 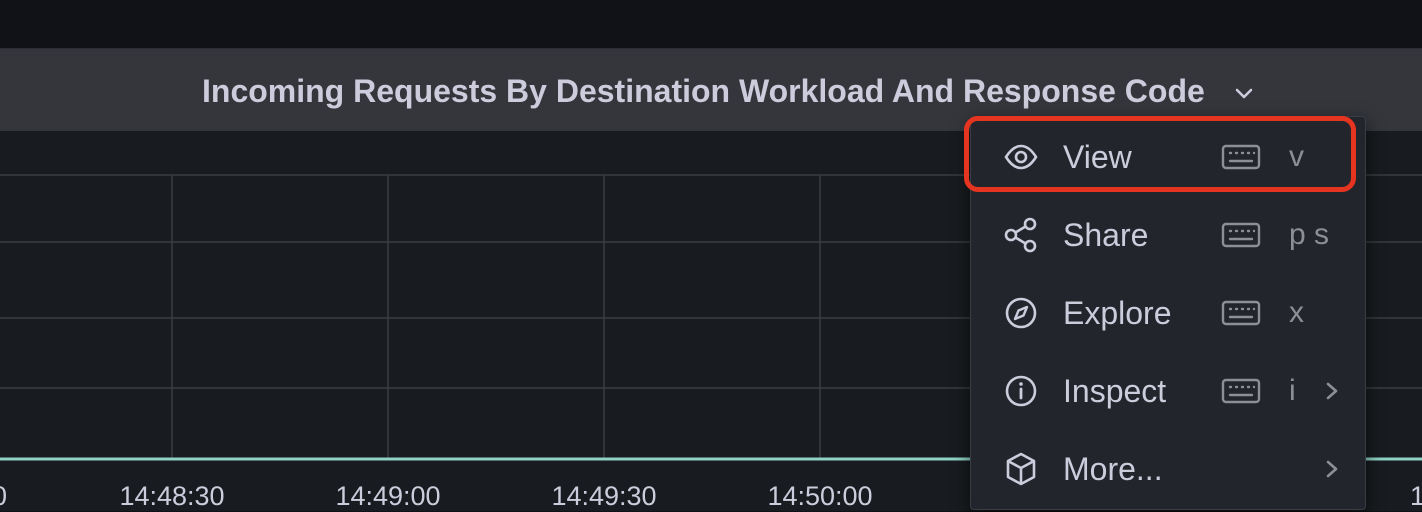 What do you see at coordinates (1416, 496) in the screenshot?
I see `x-tick-label: 1` at bounding box center [1416, 496].